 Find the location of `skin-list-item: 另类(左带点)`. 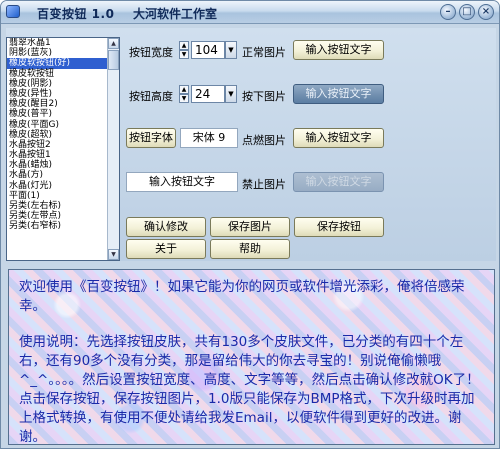

skin-list-item: 另类(左带点) is located at coordinates (63, 216).